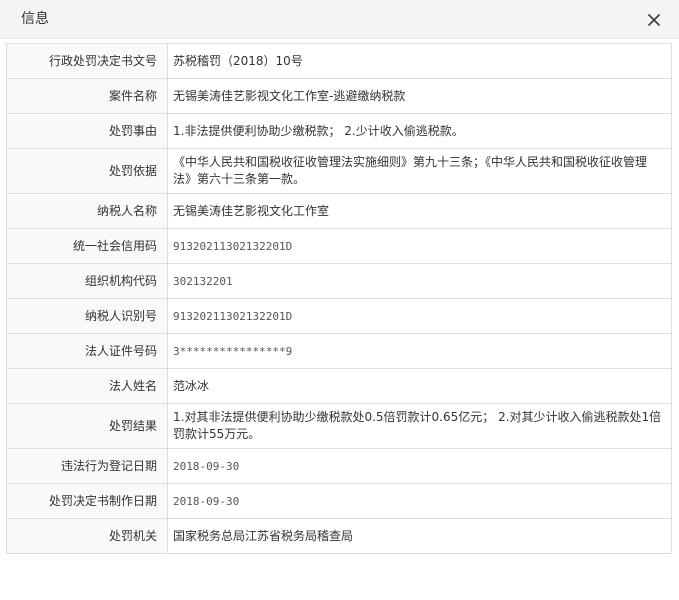 This screenshot has width=679, height=600. I want to click on table-row-register-date: 违法行为登记日期 2018-09-30, so click(339, 466).